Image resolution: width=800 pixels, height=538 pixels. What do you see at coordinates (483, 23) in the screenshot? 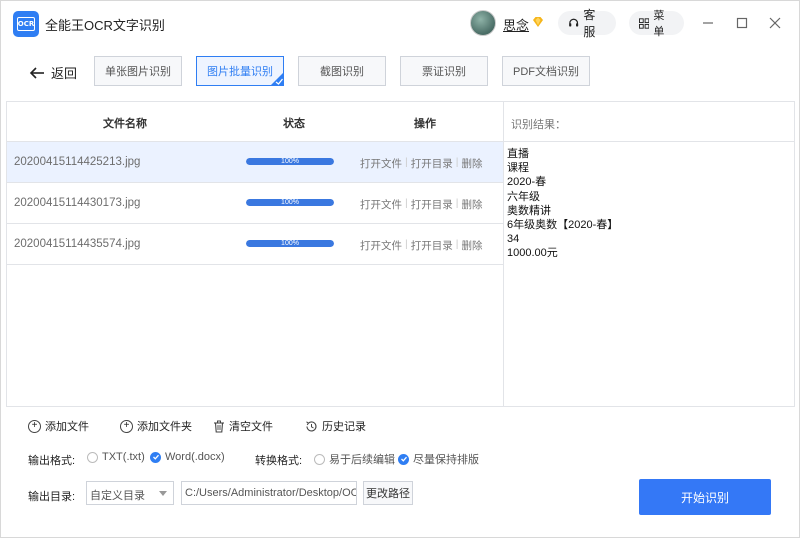
I see `avatar` at bounding box center [483, 23].